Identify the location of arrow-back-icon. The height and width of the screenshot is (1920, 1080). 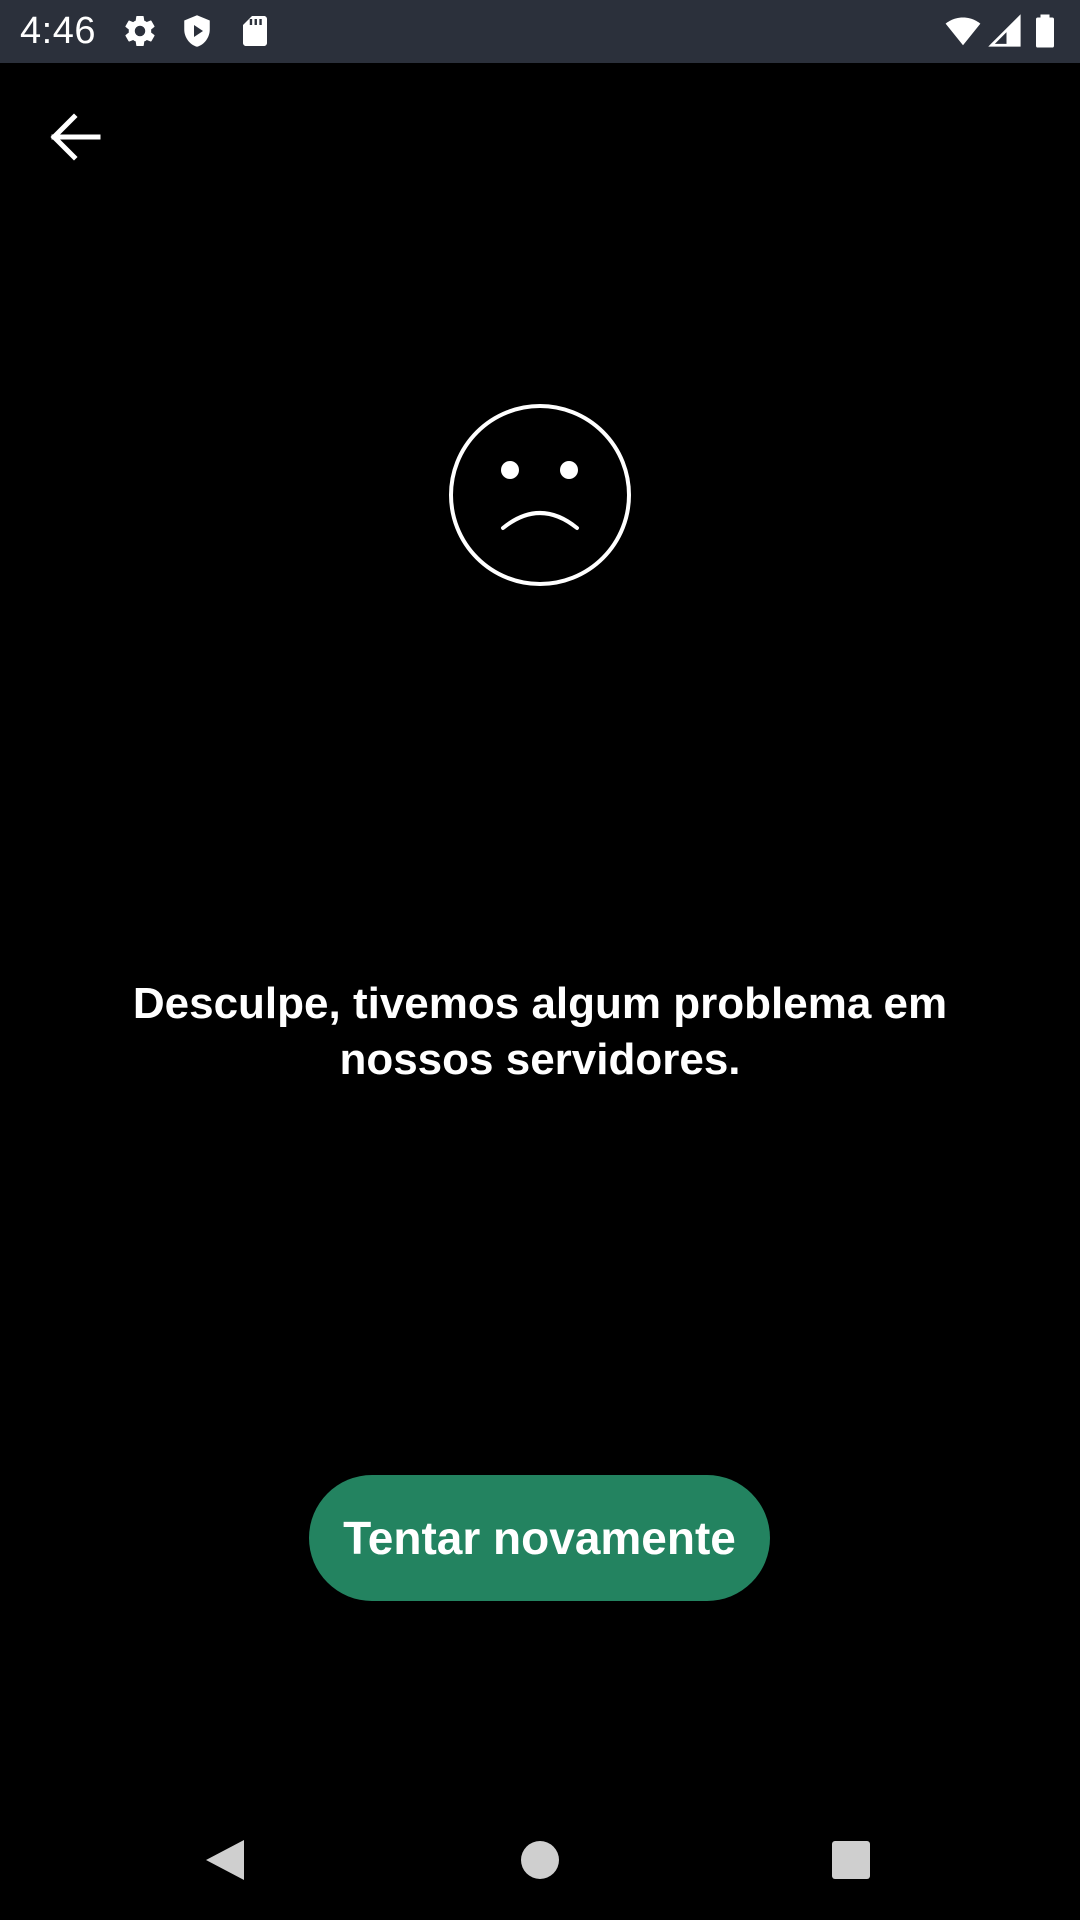
(74, 138).